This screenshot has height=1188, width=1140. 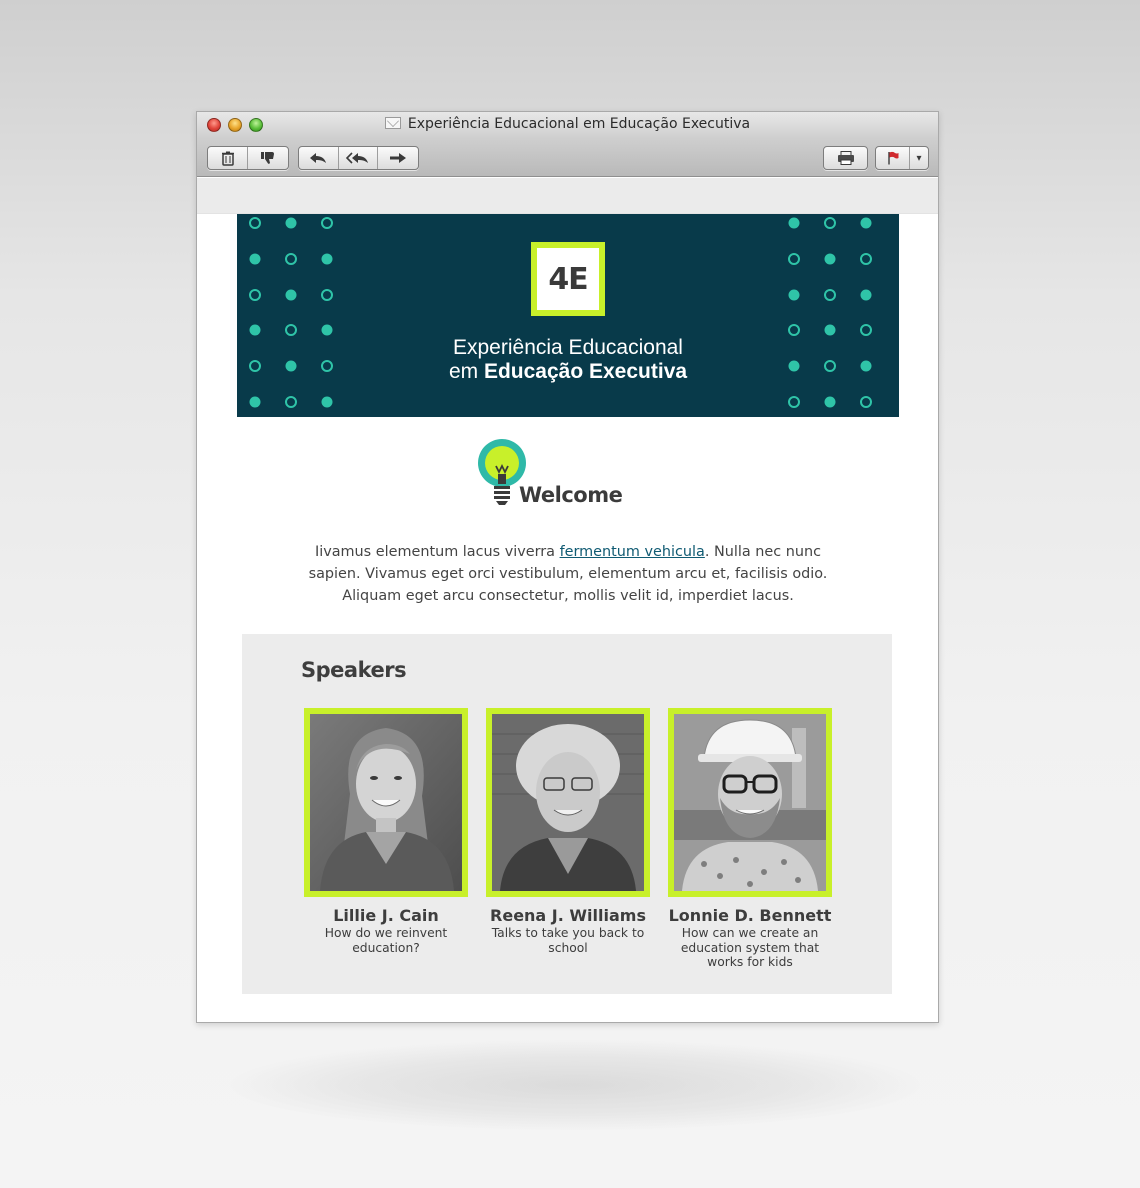 What do you see at coordinates (466, 371) in the screenshot?
I see `banner-title-prefix: em` at bounding box center [466, 371].